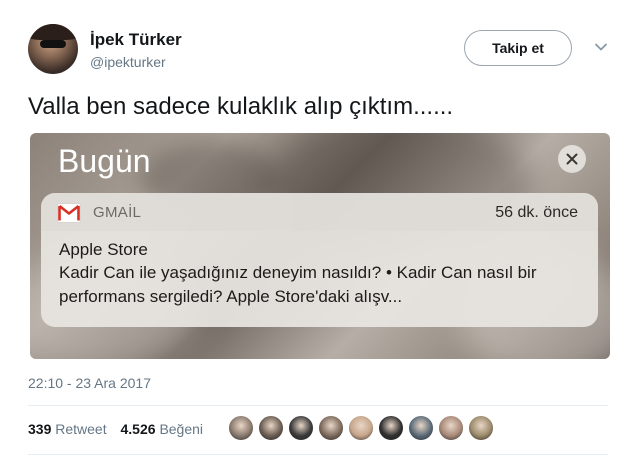 Image resolution: width=640 pixels, height=461 pixels. I want to click on close-icon, so click(572, 159).